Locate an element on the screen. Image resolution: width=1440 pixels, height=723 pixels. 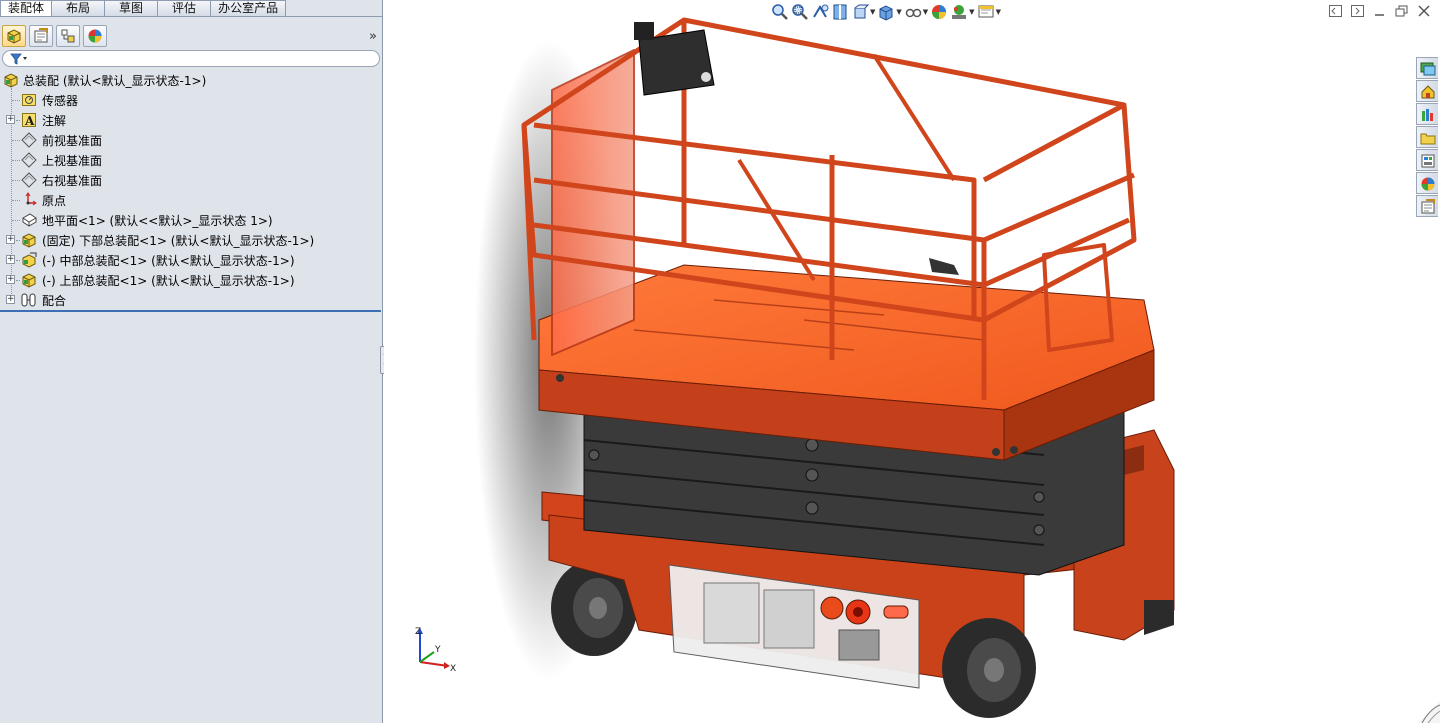
tree-item-label: 地平面<1> (默认<<默认>_显示状态 1>) is located at coordinates (157, 221).